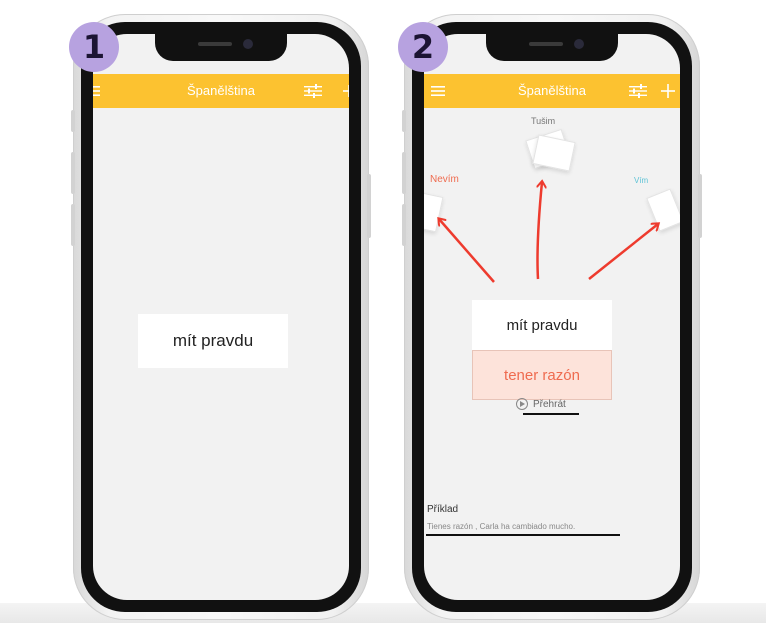  What do you see at coordinates (552, 158) in the screenshot?
I see `swipe-arrows` at bounding box center [552, 158].